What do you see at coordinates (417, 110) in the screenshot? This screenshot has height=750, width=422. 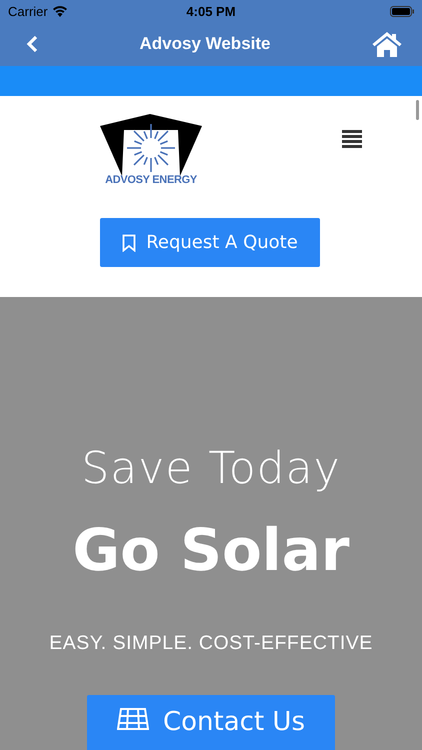 I see `scroll-bar` at bounding box center [417, 110].